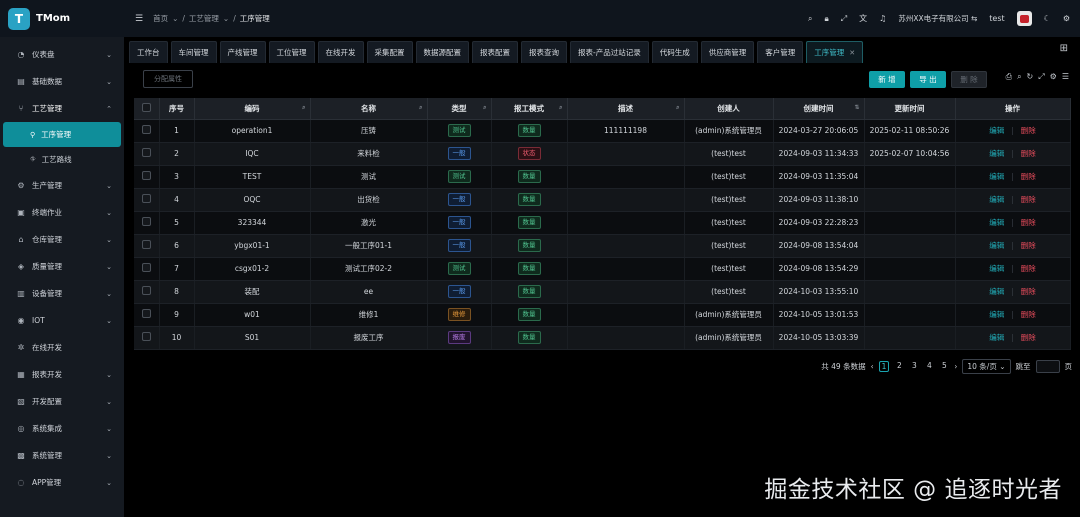 The width and height of the screenshot is (1080, 517). Describe the element at coordinates (389, 52) in the screenshot. I see `tab: 采集配置` at that location.